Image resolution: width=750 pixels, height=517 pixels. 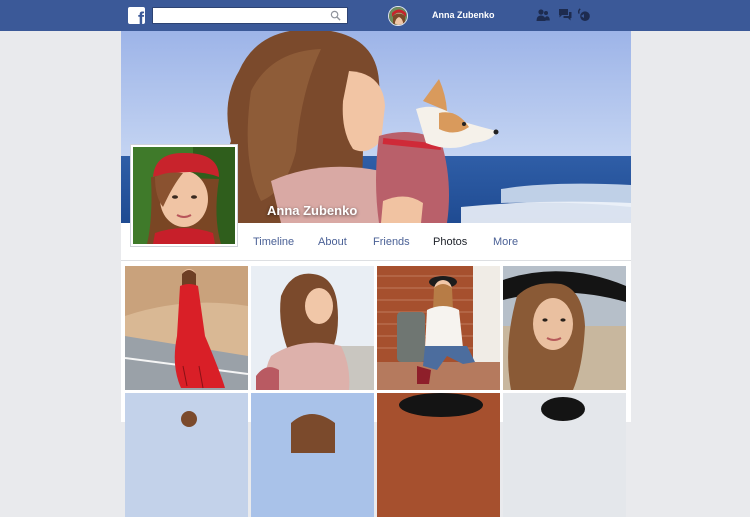 What do you see at coordinates (505, 242) in the screenshot?
I see `tab-more: More` at bounding box center [505, 242].